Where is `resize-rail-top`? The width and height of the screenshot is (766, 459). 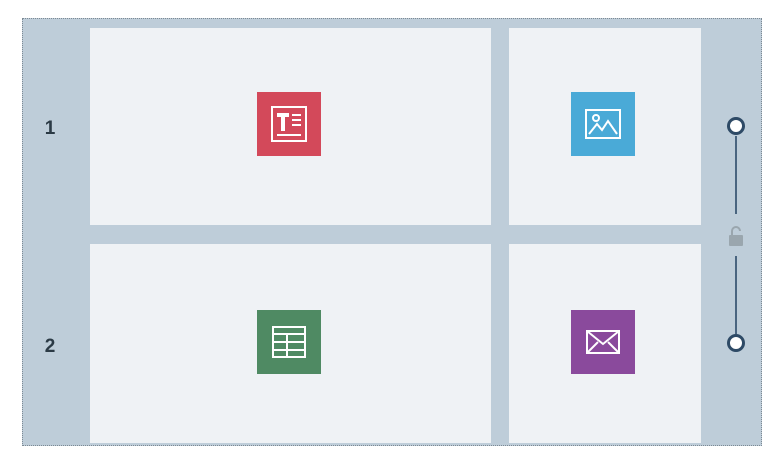
resize-rail-top is located at coordinates (736, 175).